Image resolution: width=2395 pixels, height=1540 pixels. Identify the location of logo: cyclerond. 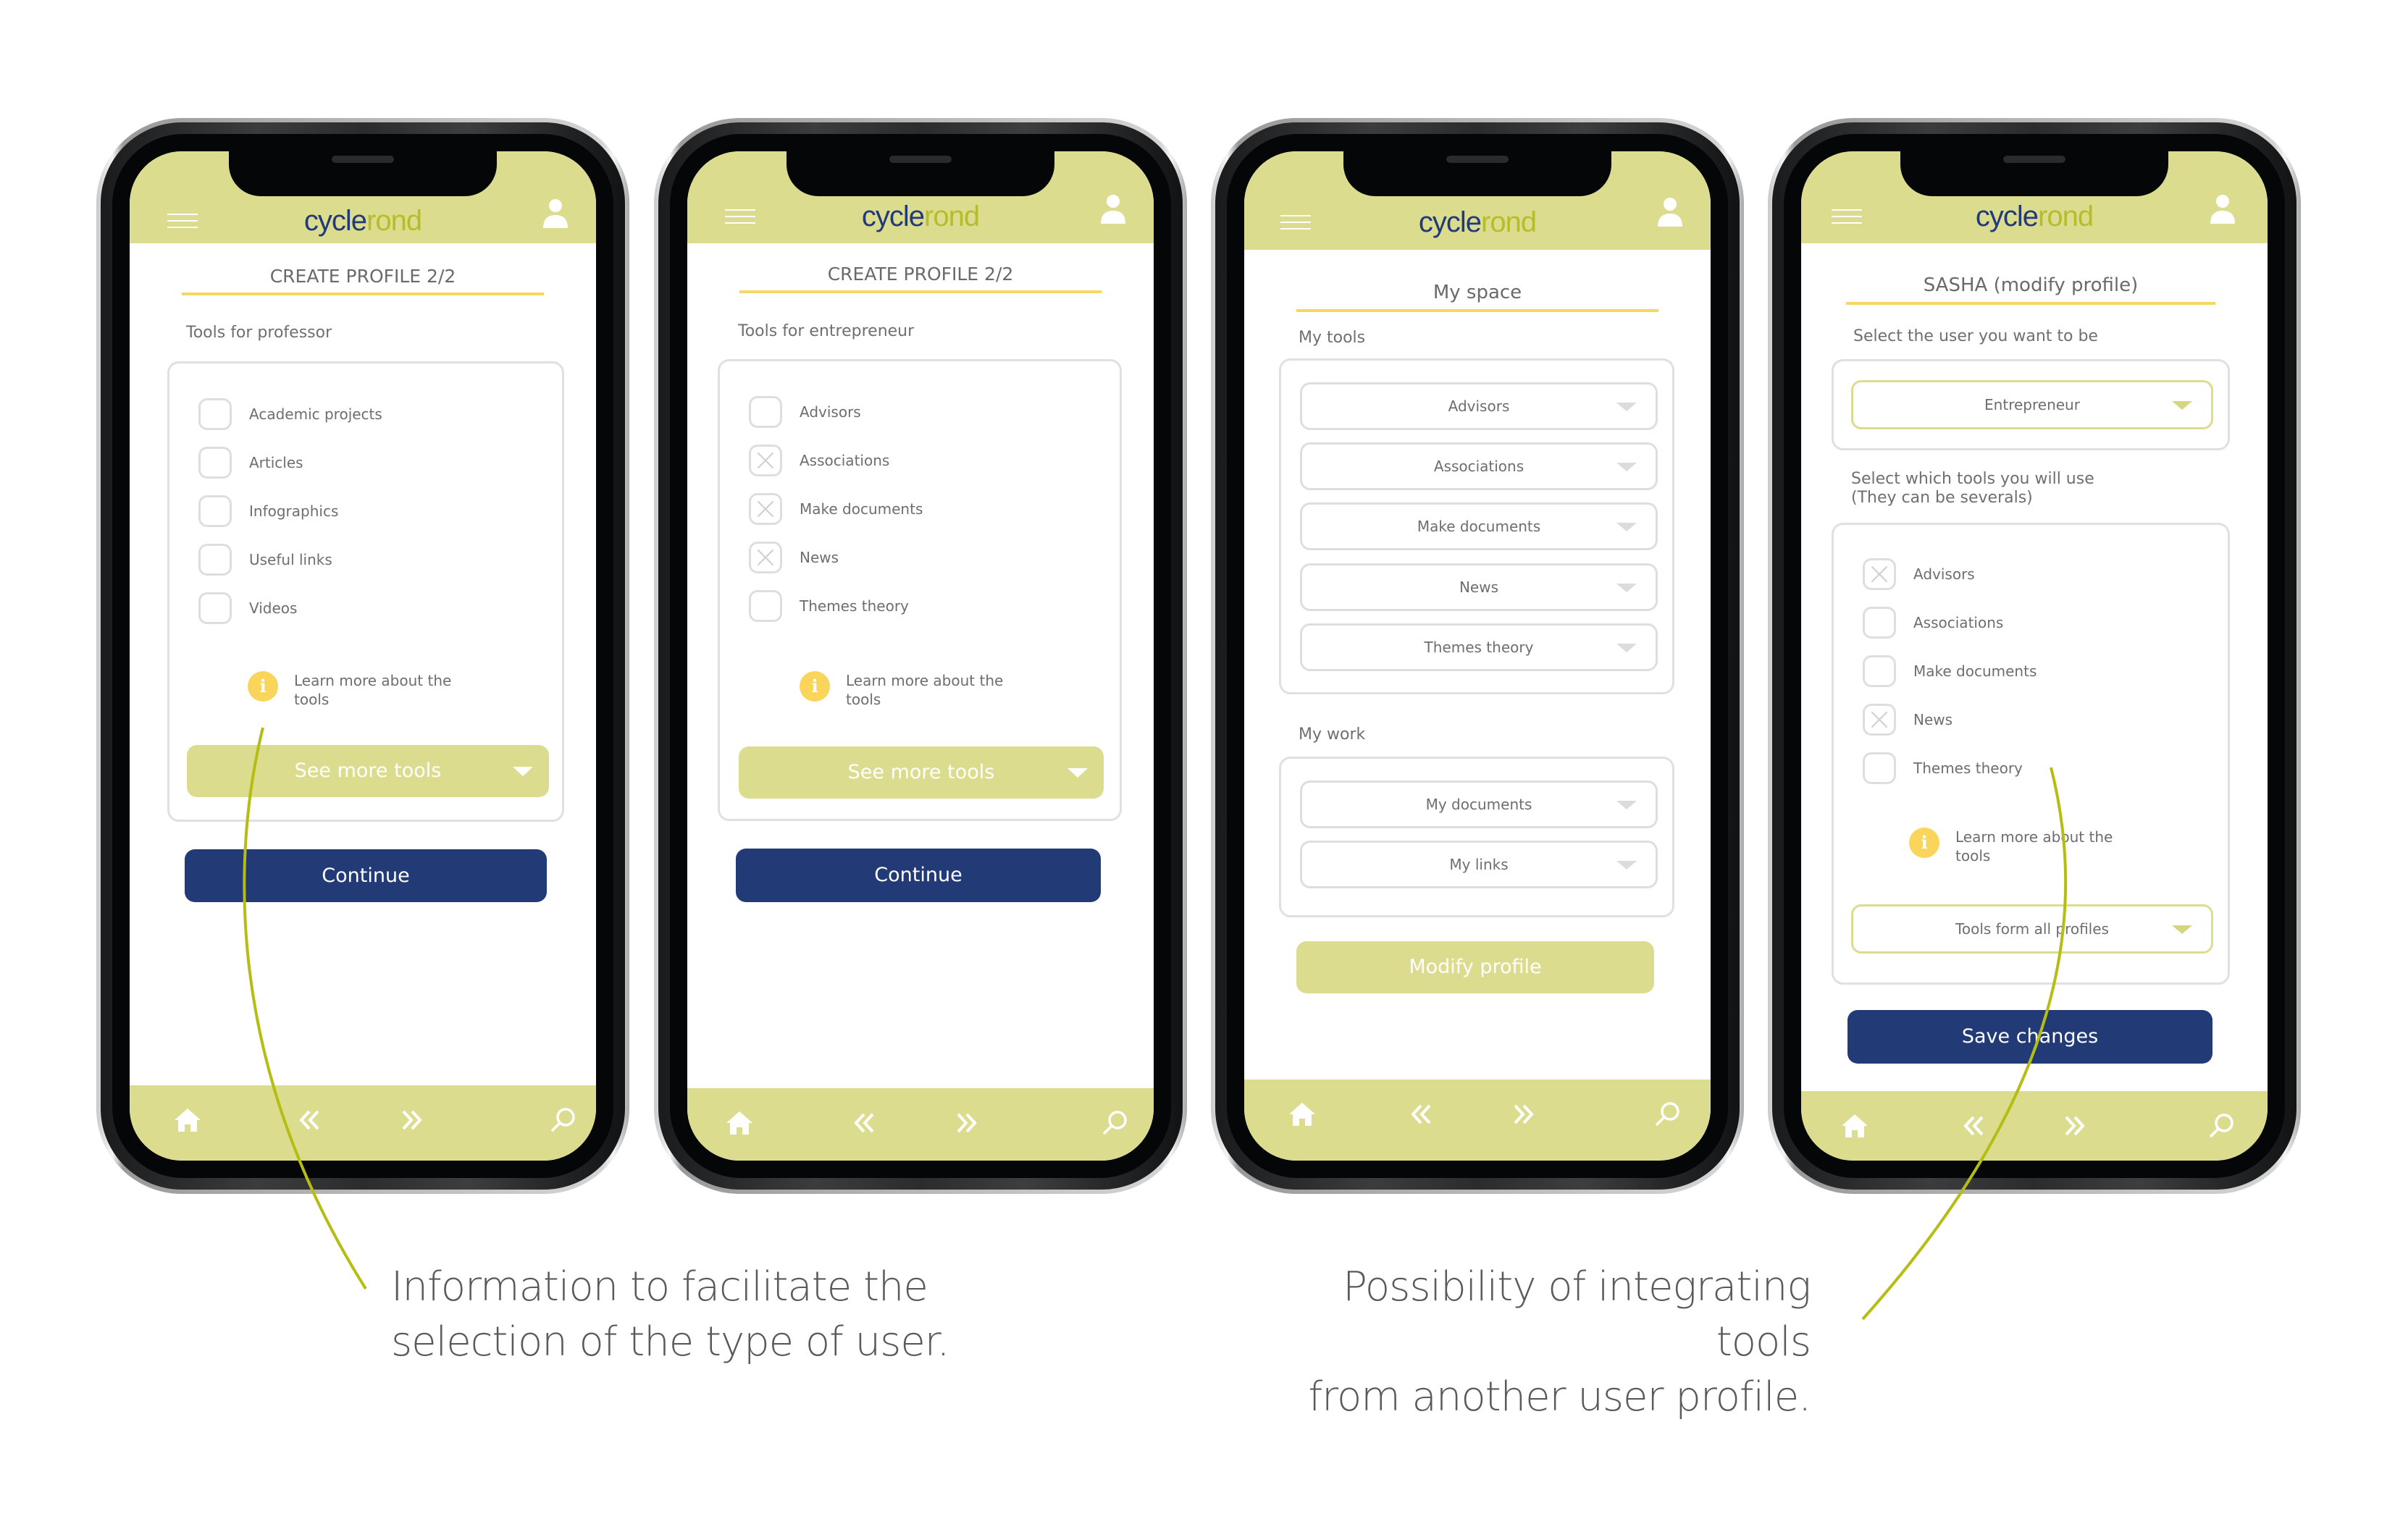
(1477, 222).